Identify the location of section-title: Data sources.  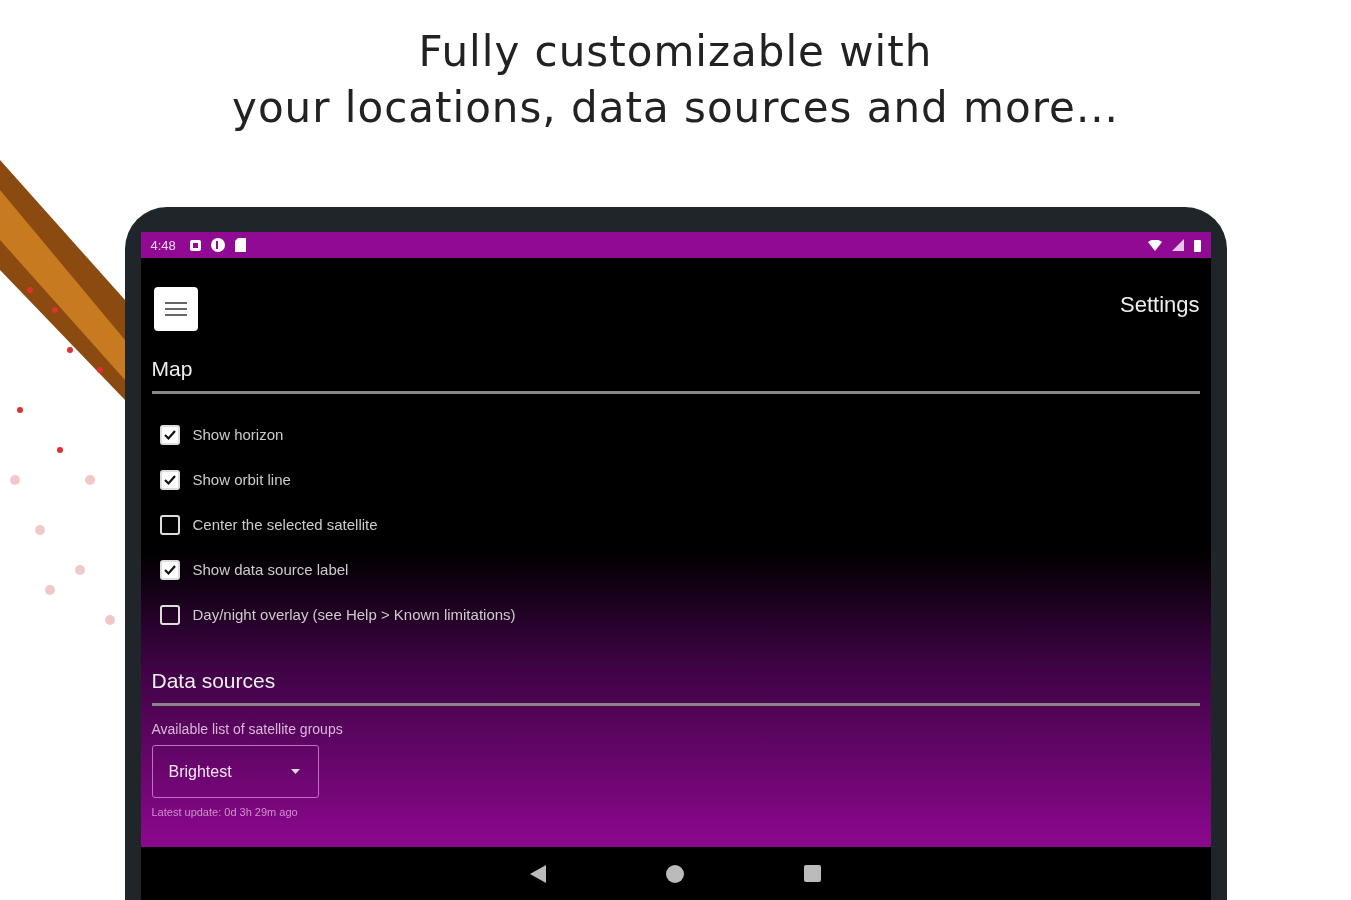
(214, 681).